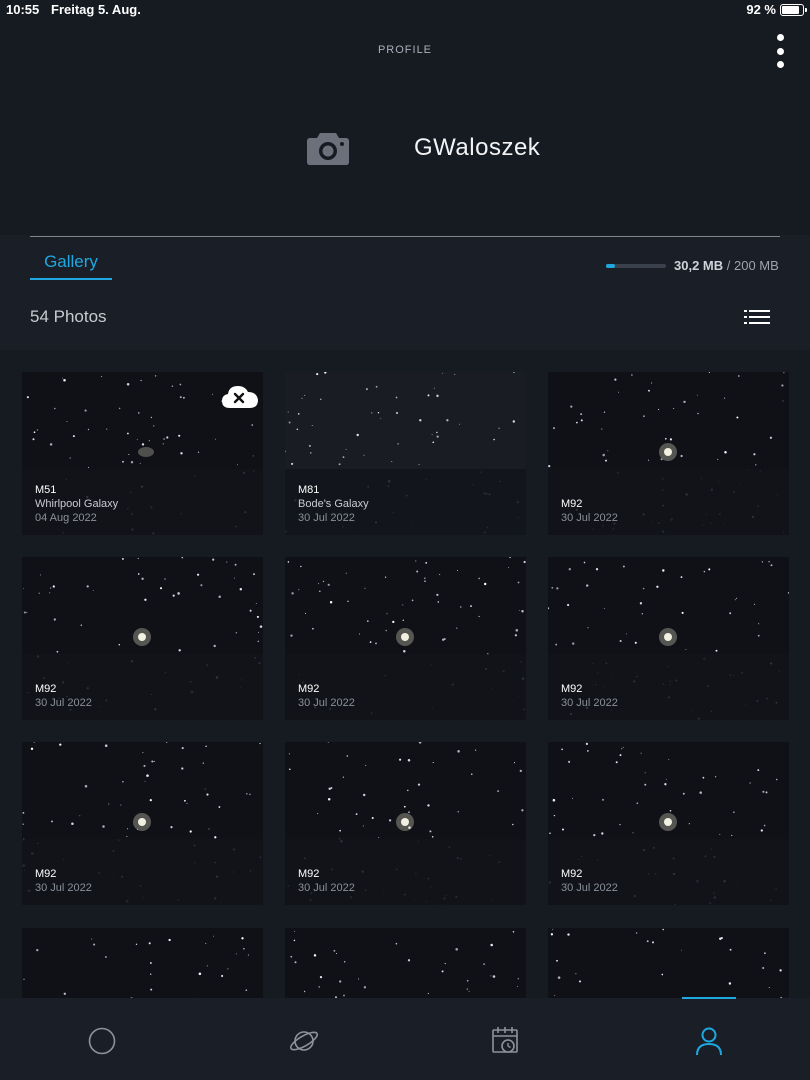 Image resolution: width=810 pixels, height=1080 pixels. I want to click on page-title: PROFILE, so click(405, 50).